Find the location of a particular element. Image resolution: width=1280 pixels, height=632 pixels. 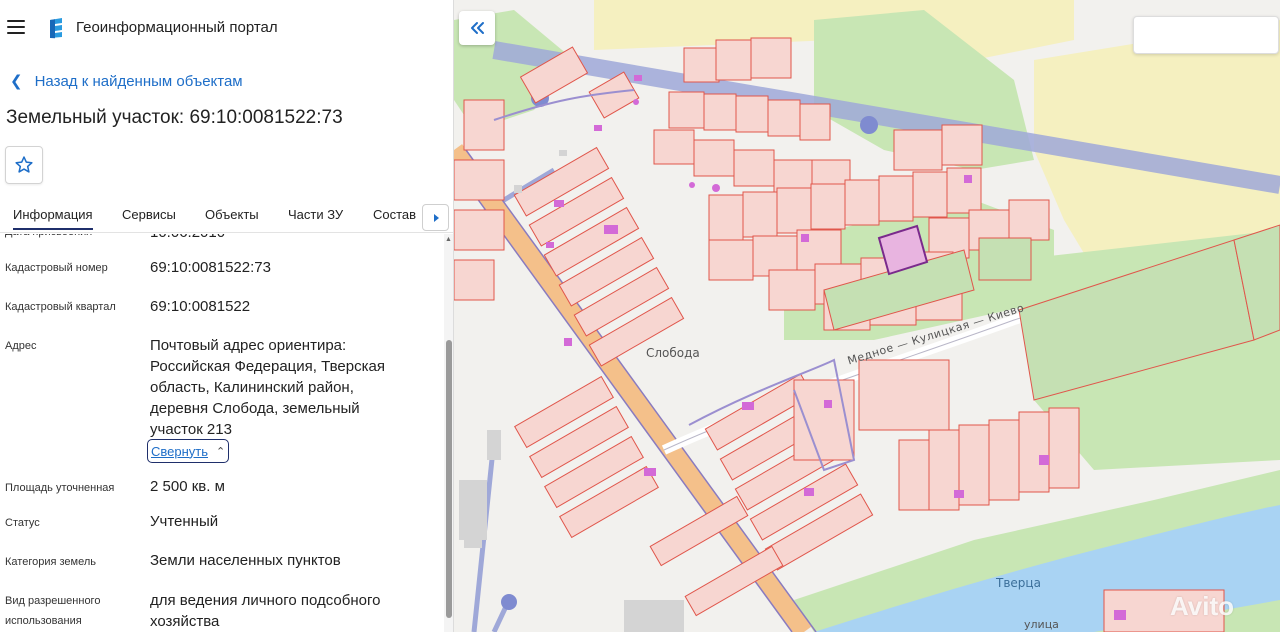

portal-logo-icon is located at coordinates (56, 28).